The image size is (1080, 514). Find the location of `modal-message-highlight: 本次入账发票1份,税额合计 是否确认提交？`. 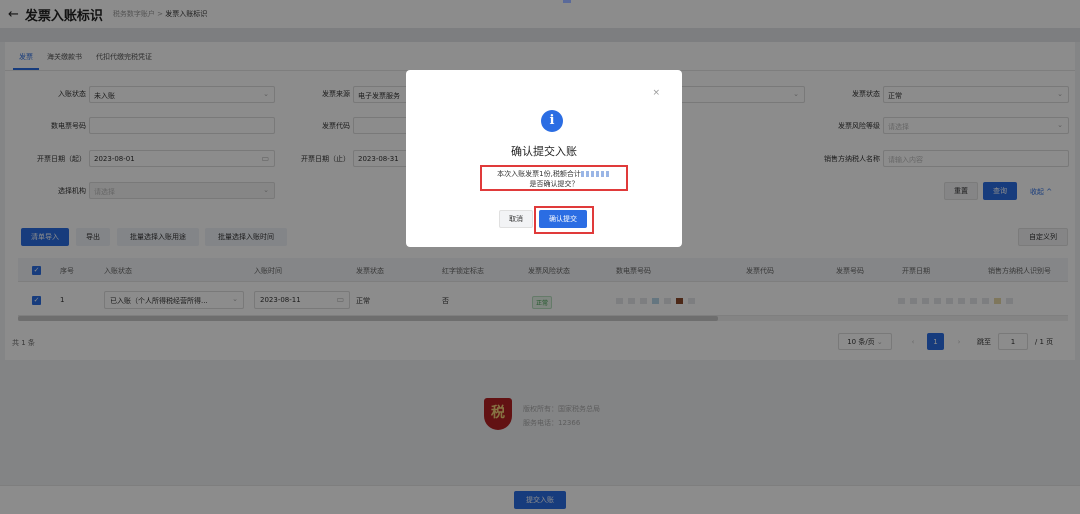

modal-message-highlight: 本次入账发票1份,税额合计 是否确认提交？ is located at coordinates (554, 178).